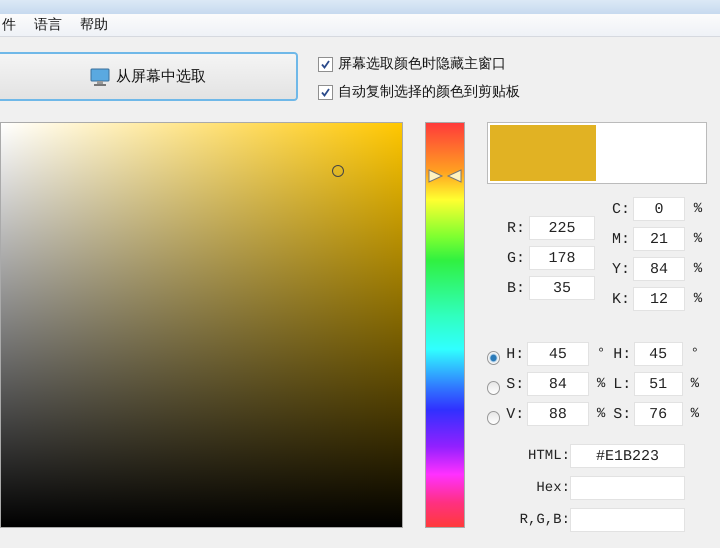  What do you see at coordinates (9, 25) in the screenshot?
I see `menu-item: 件` at bounding box center [9, 25].